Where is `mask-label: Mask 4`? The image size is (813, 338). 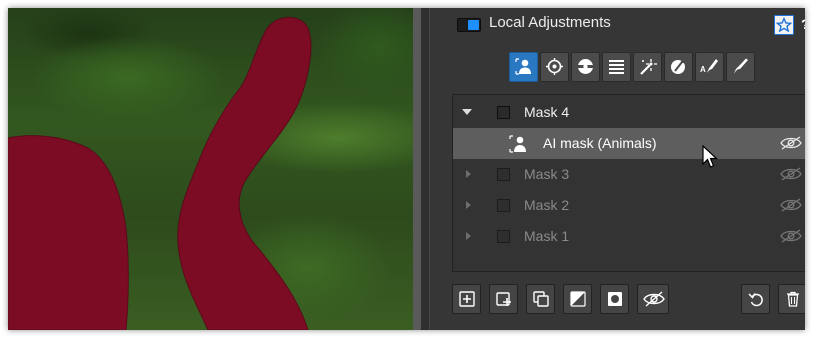
mask-label: Mask 4 is located at coordinates (547, 112).